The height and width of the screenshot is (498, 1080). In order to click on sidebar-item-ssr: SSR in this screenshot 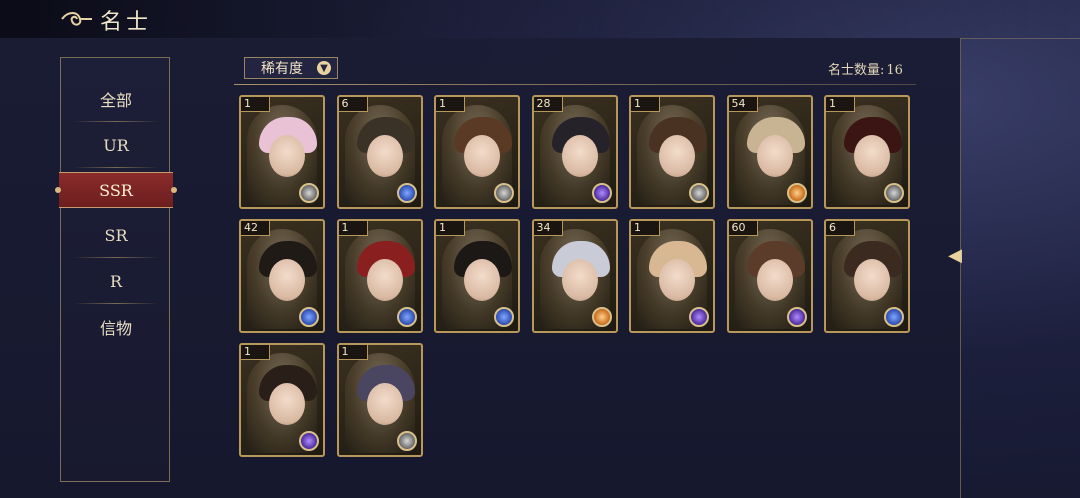, I will do `click(116, 190)`.